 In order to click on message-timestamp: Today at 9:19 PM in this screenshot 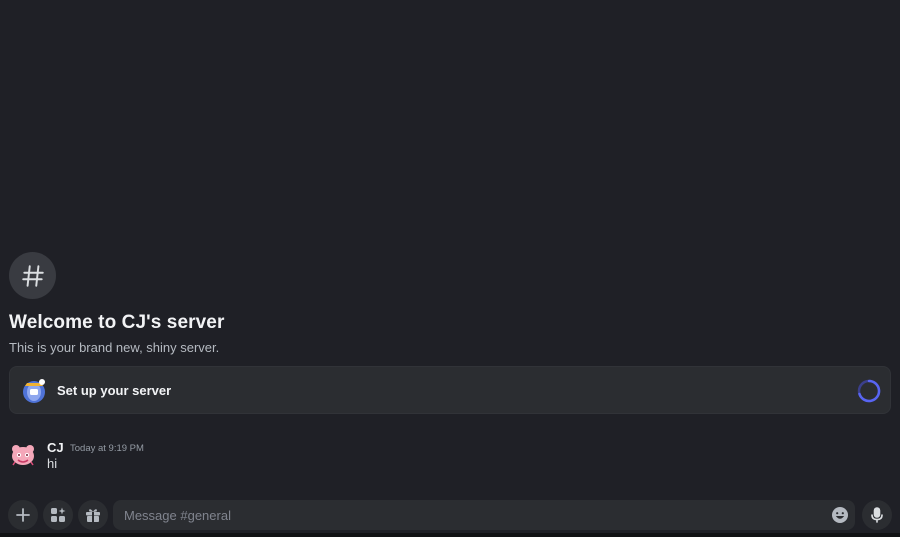, I will do `click(107, 448)`.